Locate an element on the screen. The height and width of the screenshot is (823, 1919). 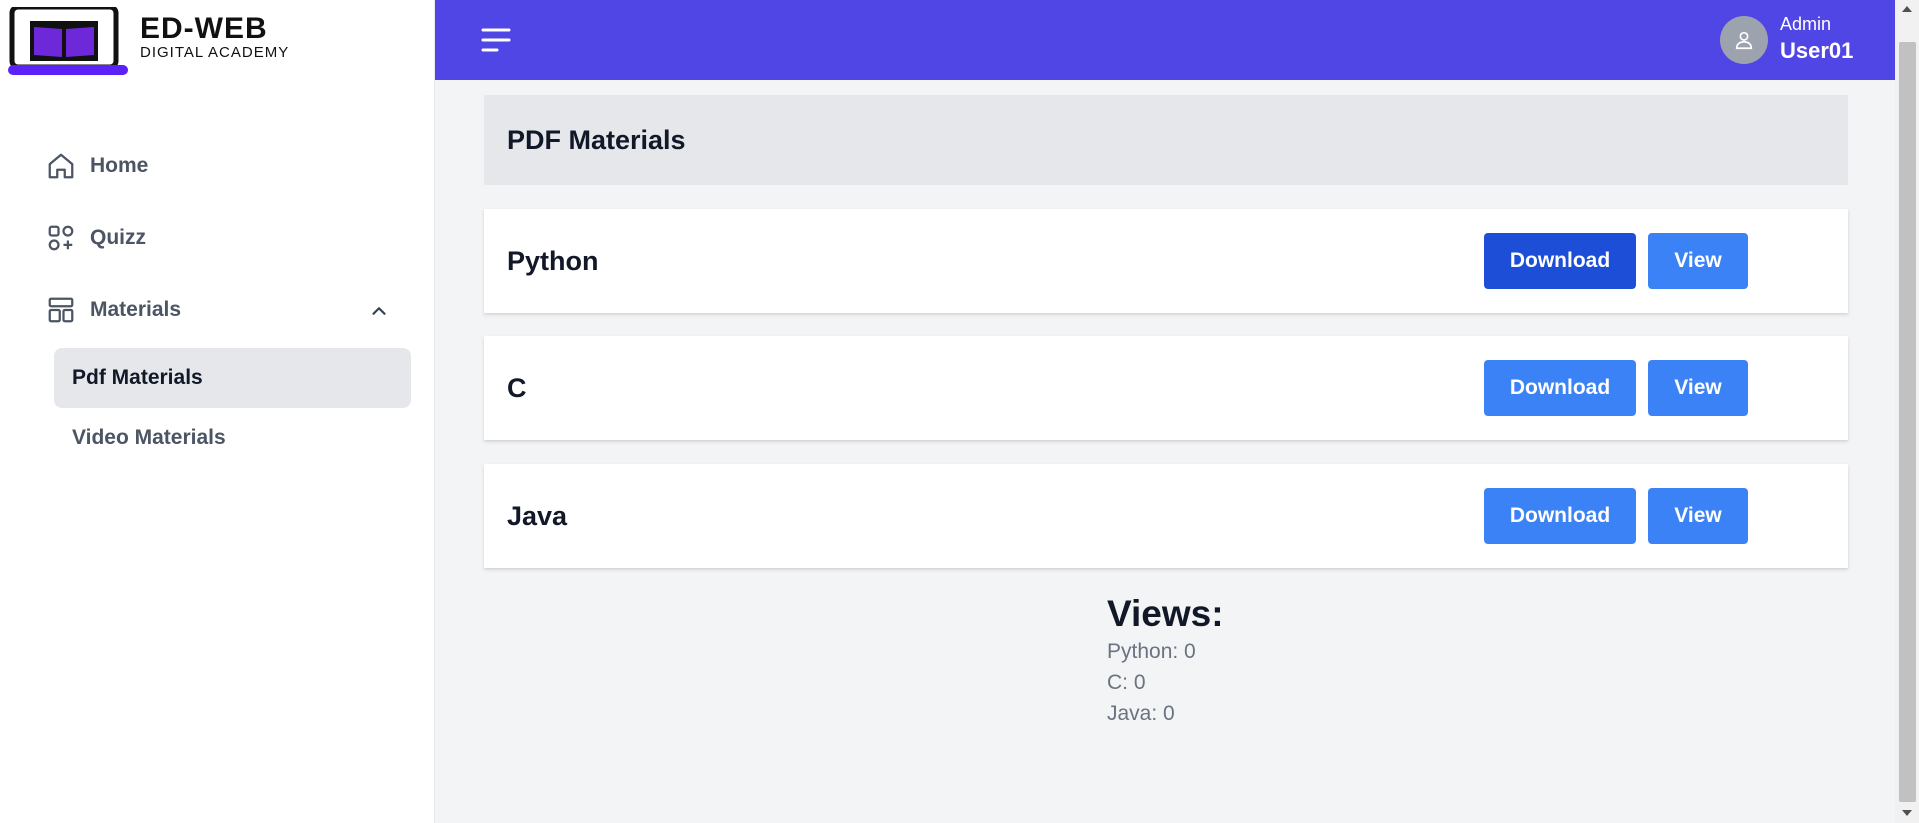
views-summary: Views: Python: 0 C: 0 Java: 0 is located at coordinates (1165, 660).